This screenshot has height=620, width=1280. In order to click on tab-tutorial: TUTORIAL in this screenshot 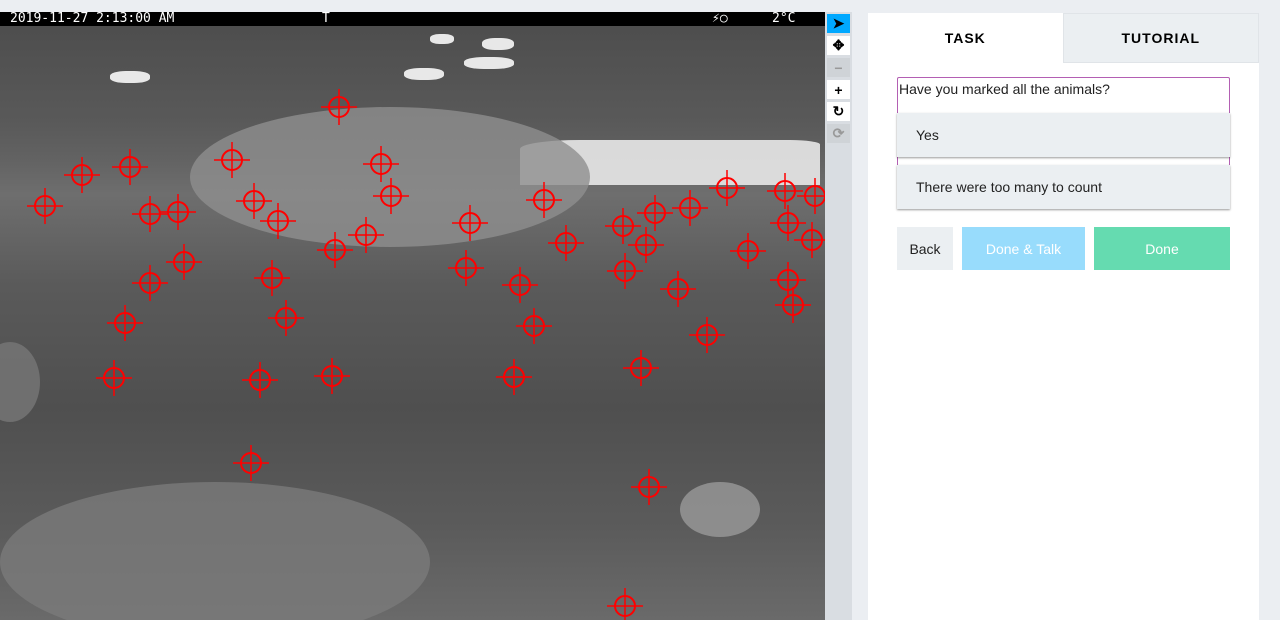, I will do `click(1160, 38)`.